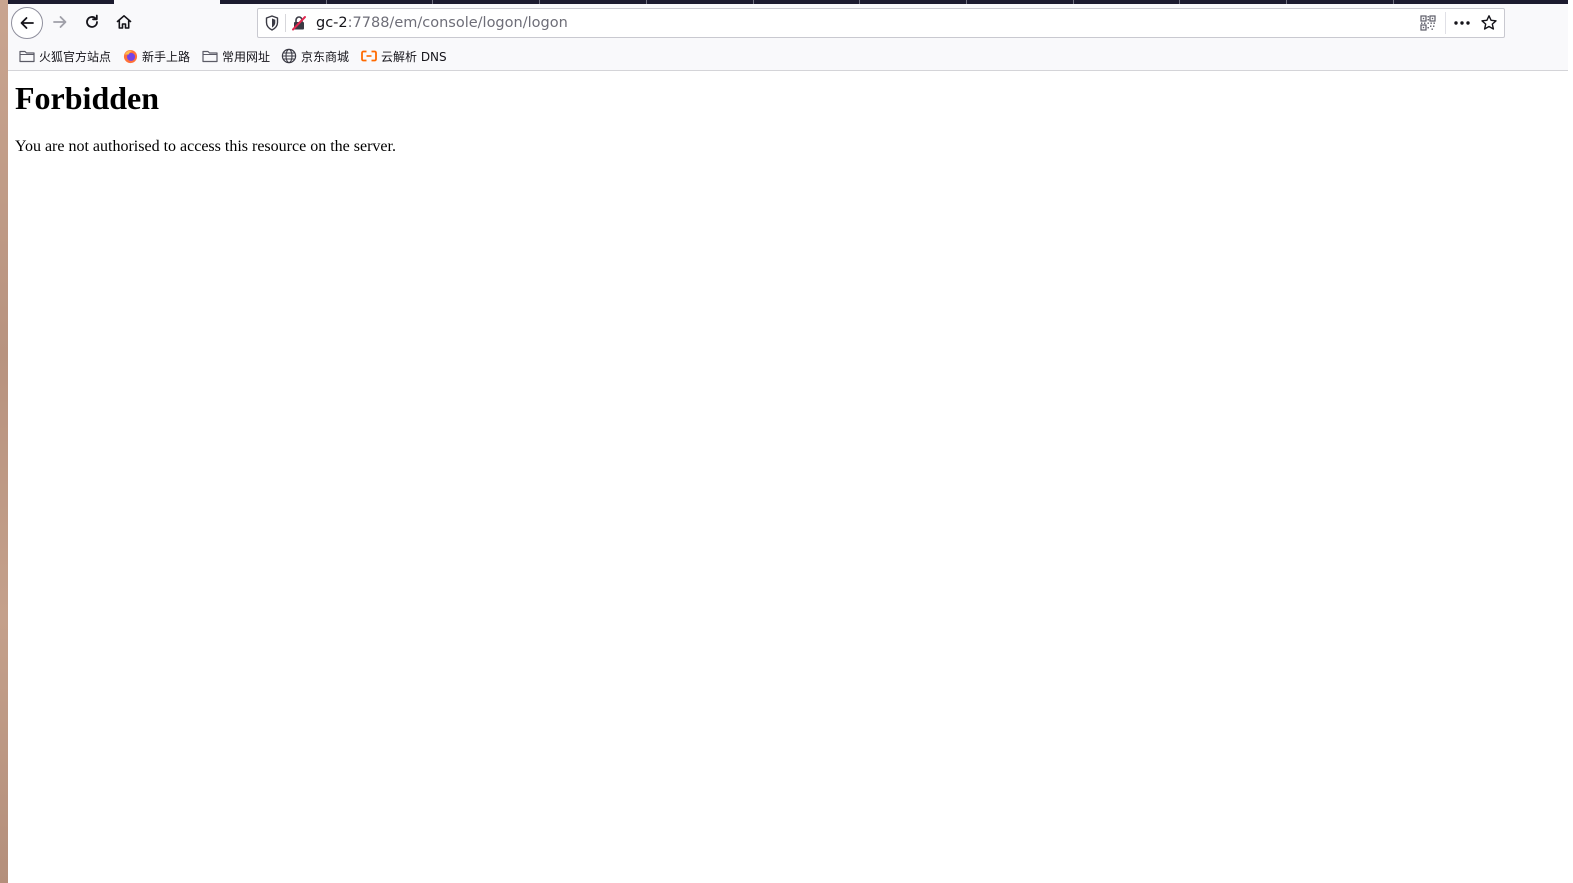 Image resolution: width=1573 pixels, height=883 pixels. I want to click on reload-icon, so click(92, 21).